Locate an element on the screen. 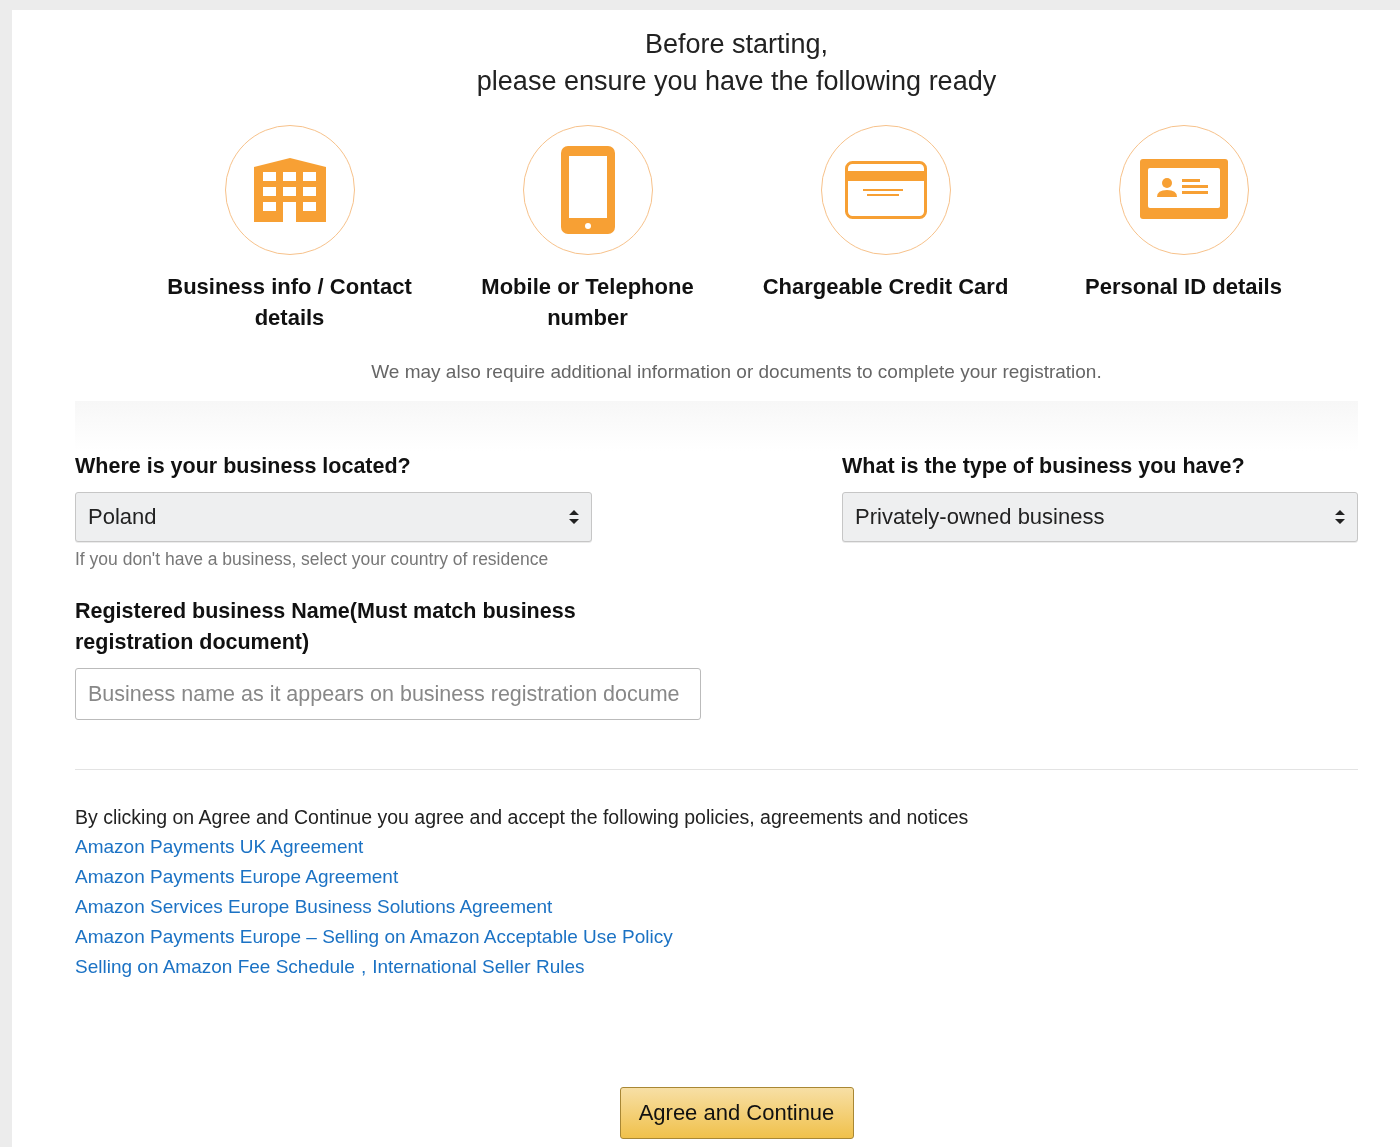 This screenshot has height=1147, width=1400. building-icon is located at coordinates (289, 190).